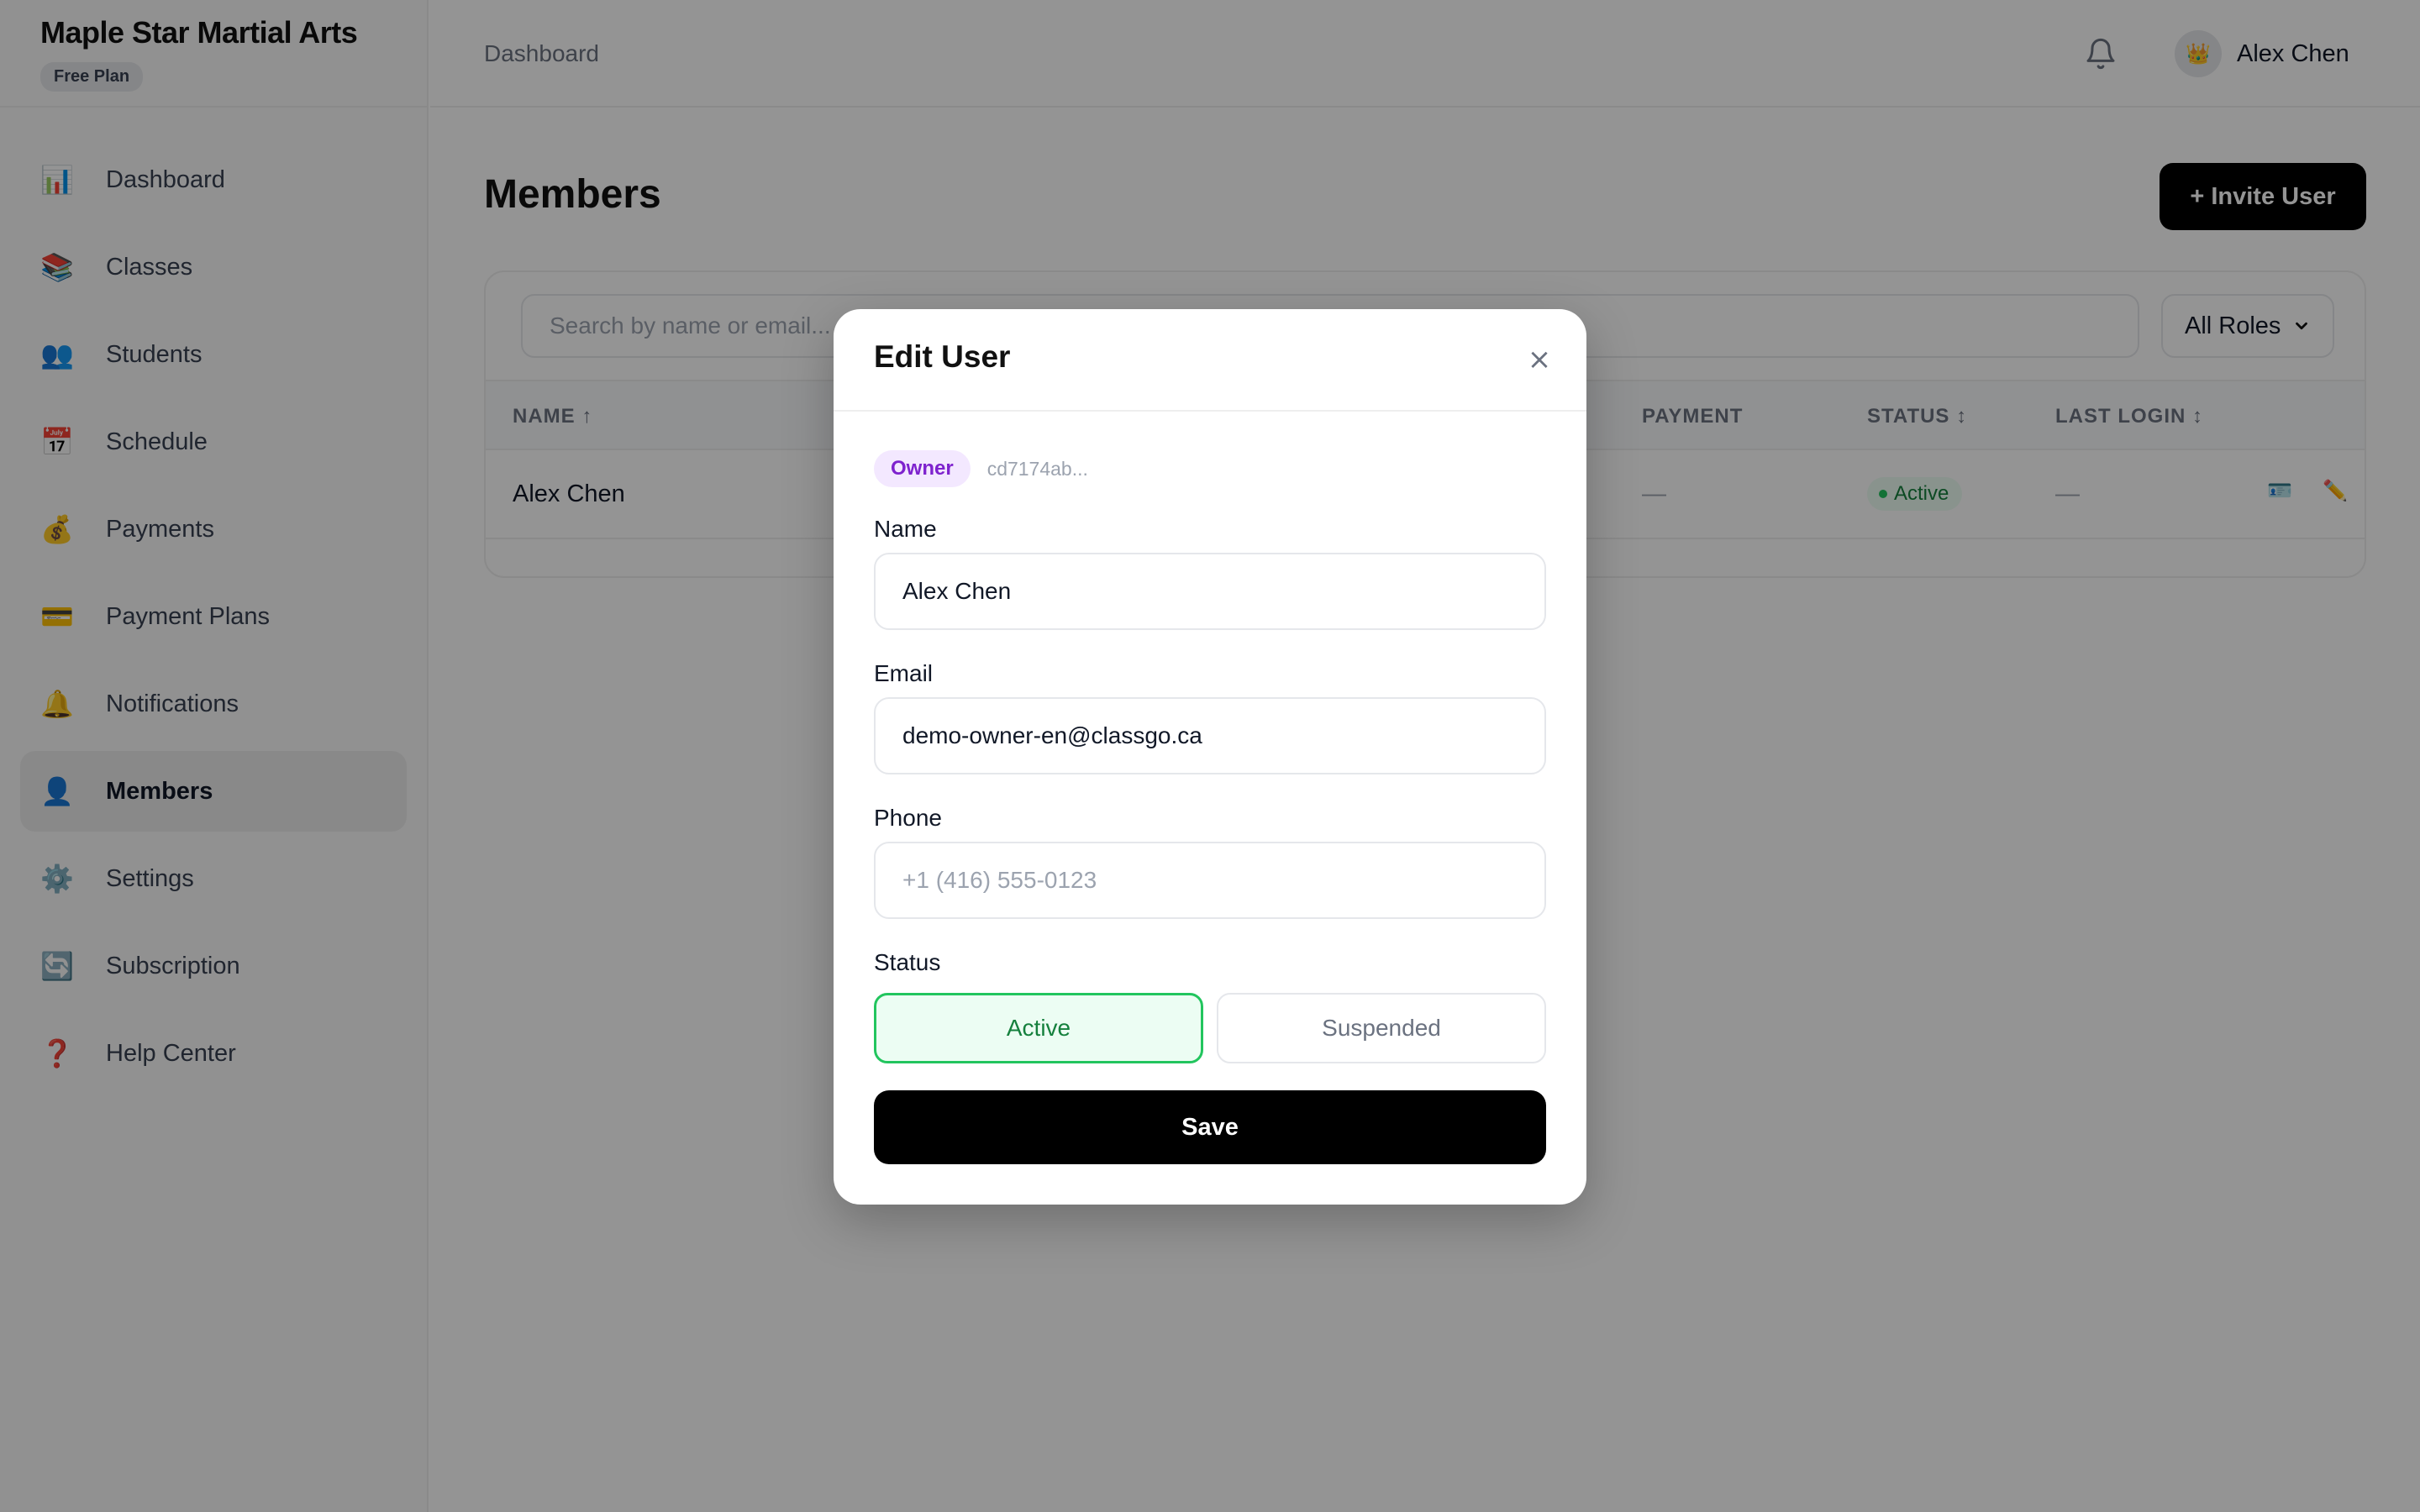  What do you see at coordinates (1210, 735) in the screenshot?
I see `email-field: demo-owner-en@classgo.ca` at bounding box center [1210, 735].